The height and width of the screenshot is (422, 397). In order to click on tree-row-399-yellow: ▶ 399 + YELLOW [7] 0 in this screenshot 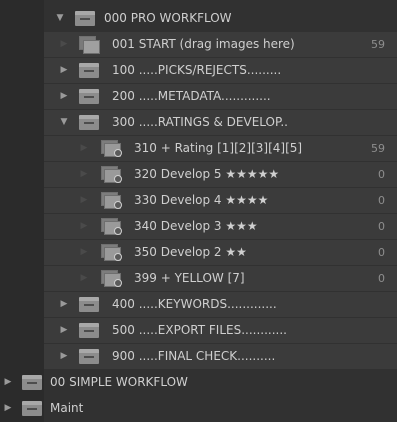, I will do `click(220, 278)`.